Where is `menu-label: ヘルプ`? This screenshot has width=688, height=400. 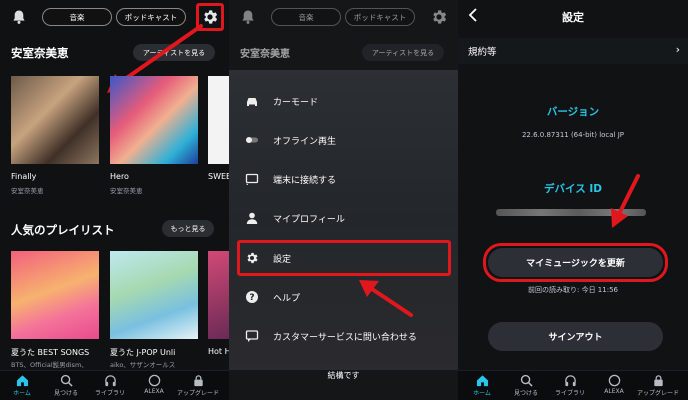 menu-label: ヘルプ is located at coordinates (287, 298).